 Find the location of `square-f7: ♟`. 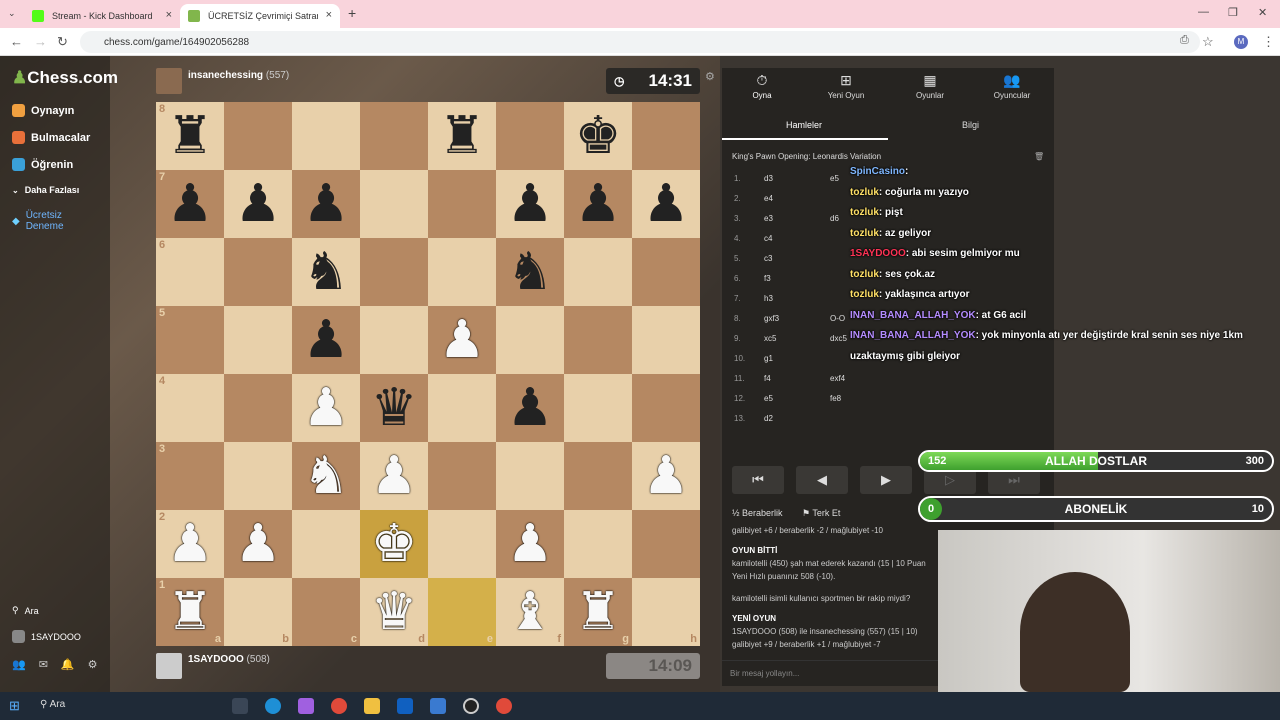

square-f7: ♟ is located at coordinates (530, 204).